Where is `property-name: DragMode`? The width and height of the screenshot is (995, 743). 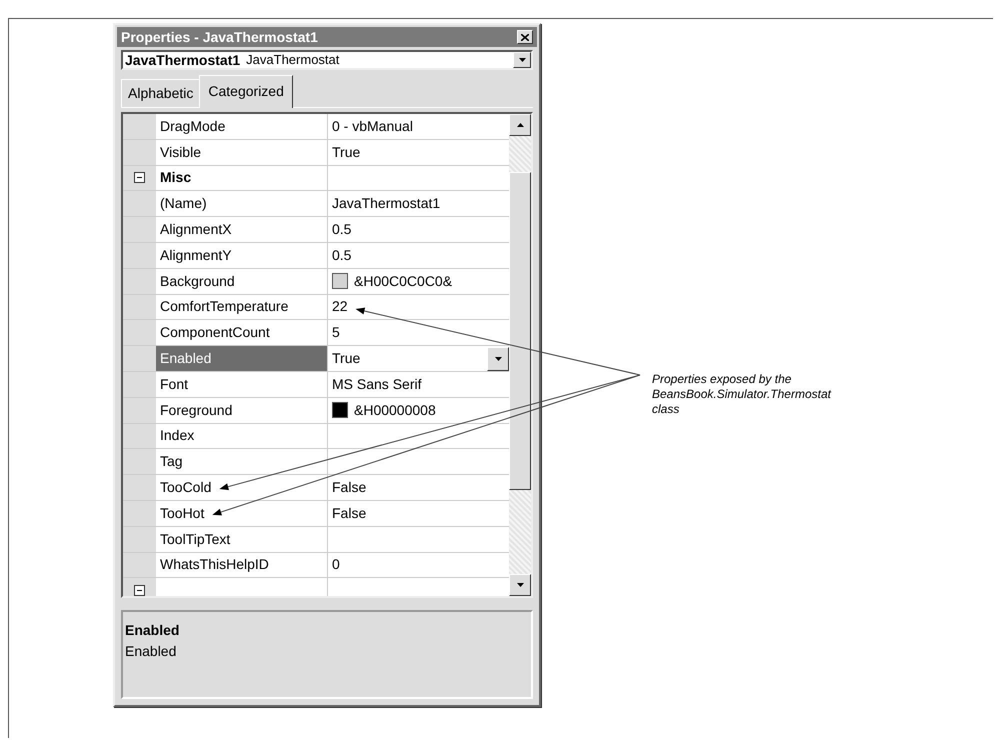
property-name: DragMode is located at coordinates (242, 126).